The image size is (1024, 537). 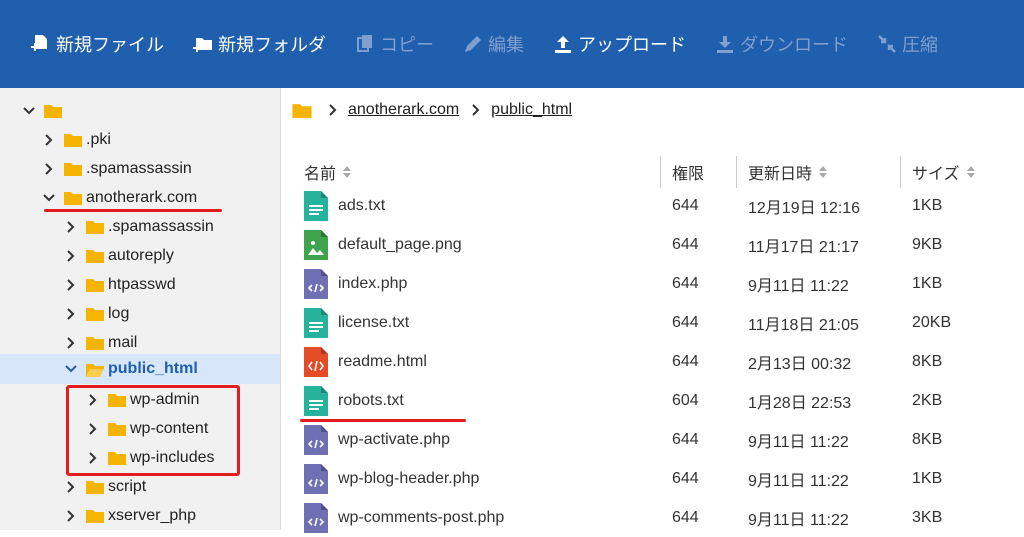 I want to click on file-name-cell: index.php, so click(x=355, y=283).